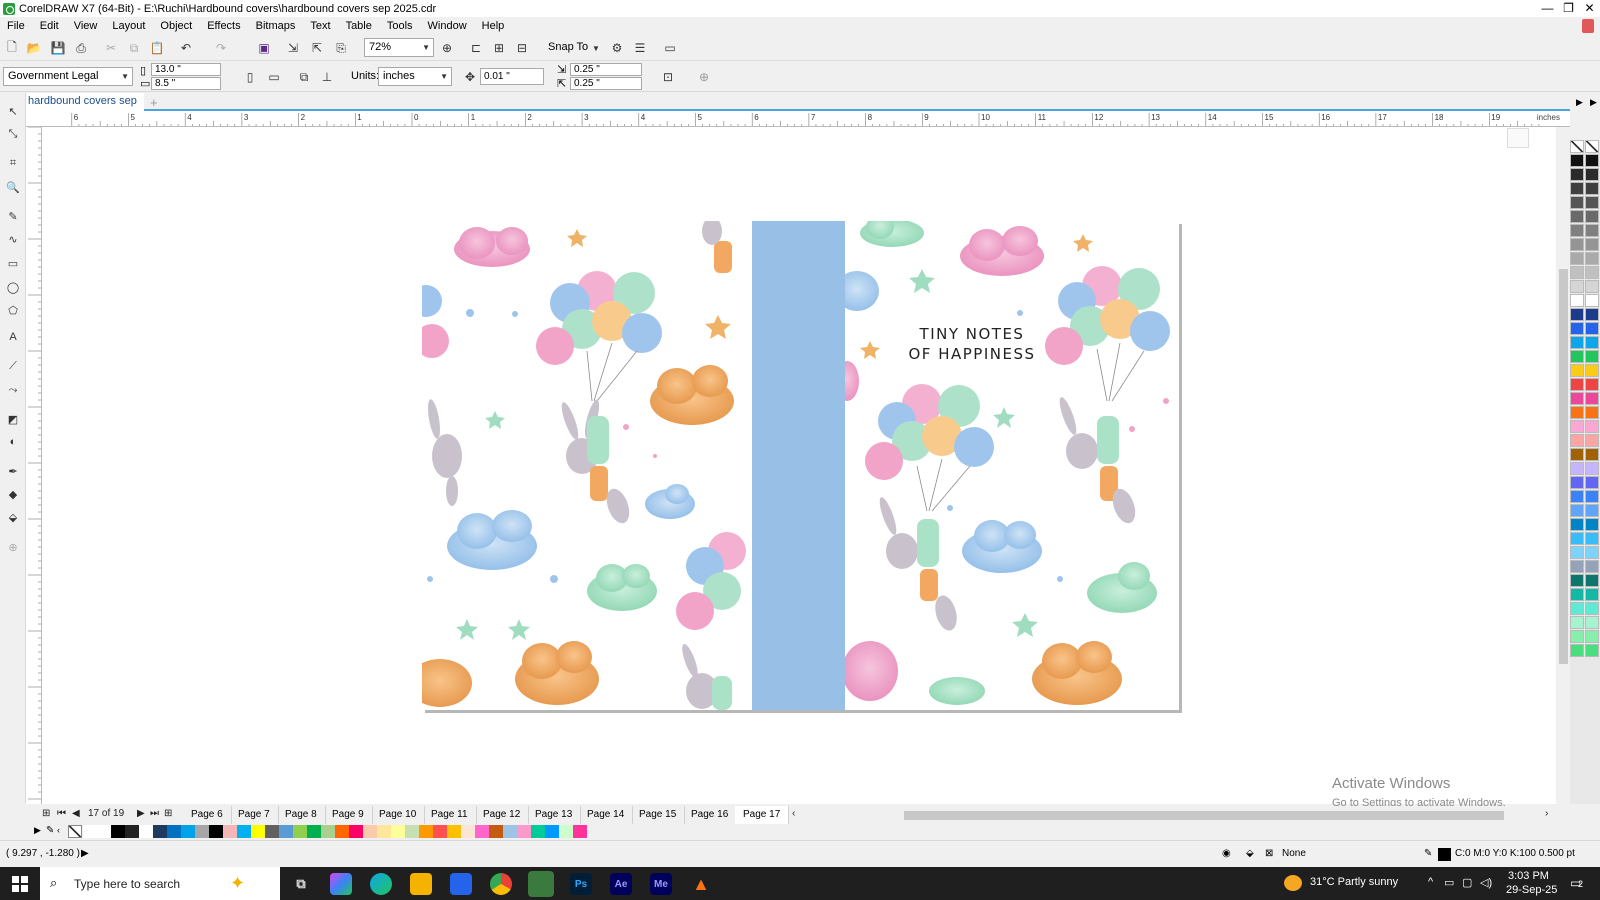 The image size is (1600, 900). I want to click on tray-chevron-icon: ^, so click(1430, 882).